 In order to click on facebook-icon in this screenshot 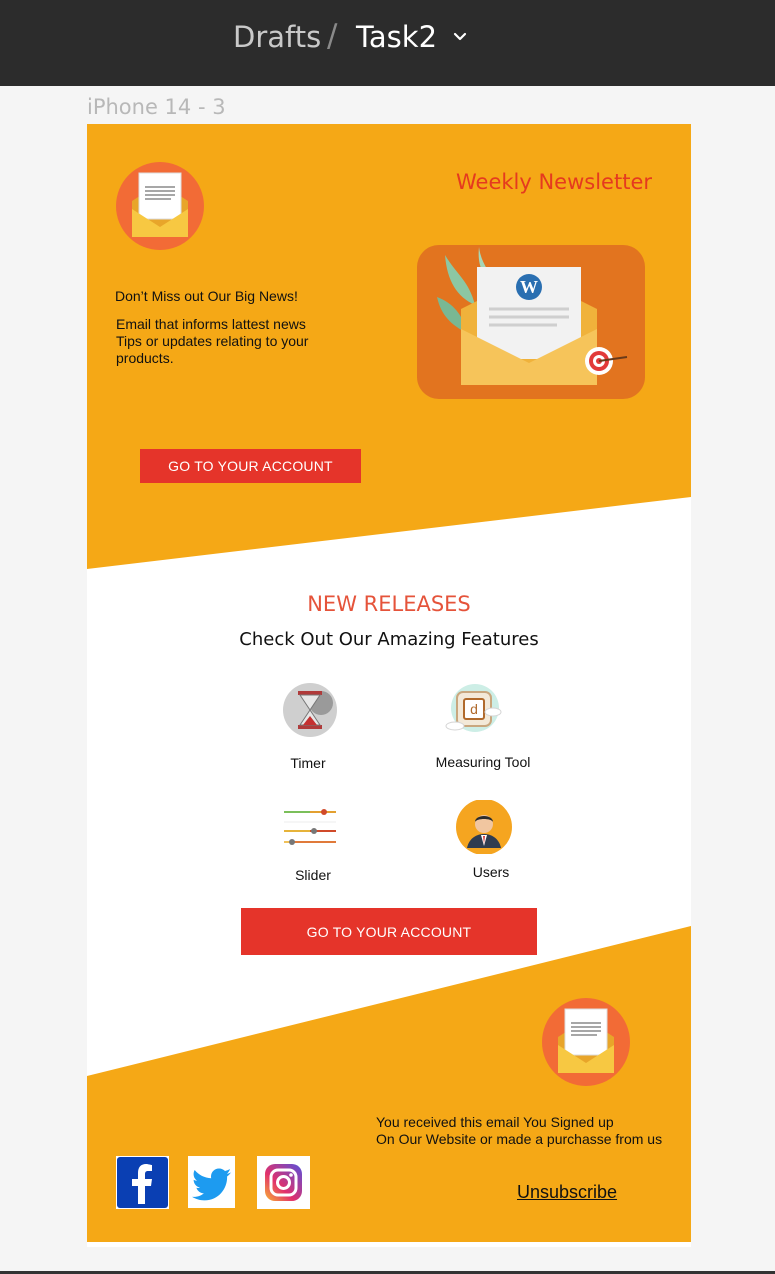, I will do `click(142, 1182)`.